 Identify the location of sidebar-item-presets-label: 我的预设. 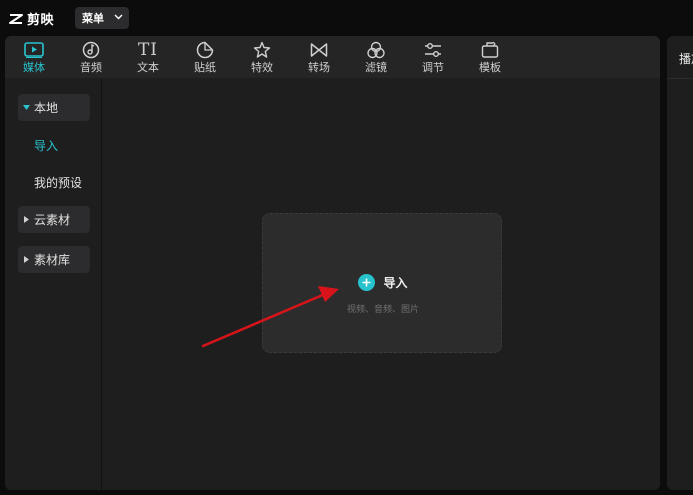
(58, 183).